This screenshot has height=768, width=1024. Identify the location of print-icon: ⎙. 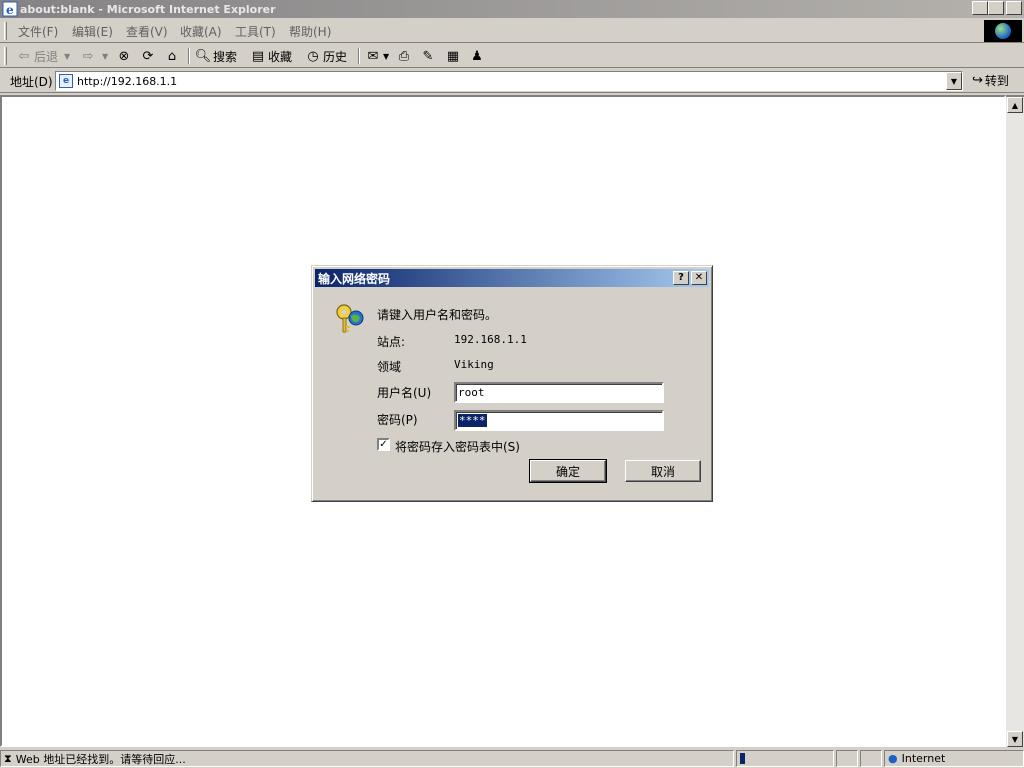
(404, 56).